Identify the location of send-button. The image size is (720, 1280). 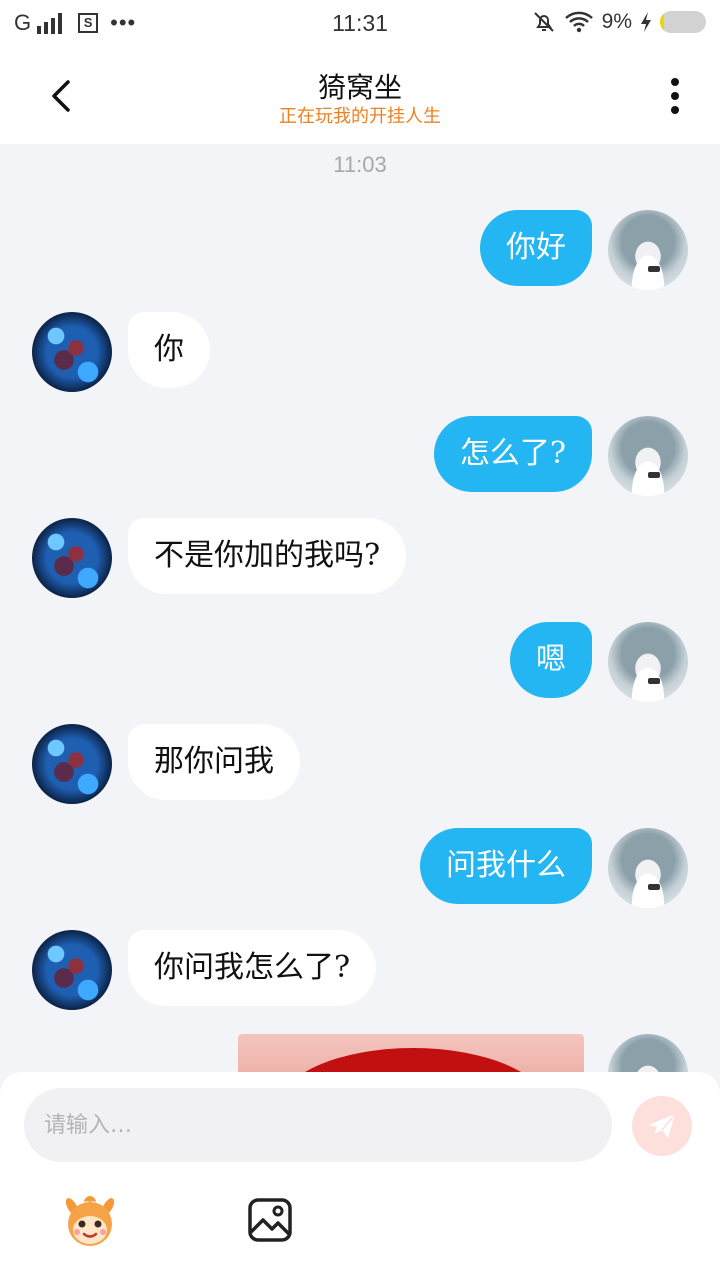
(662, 1126).